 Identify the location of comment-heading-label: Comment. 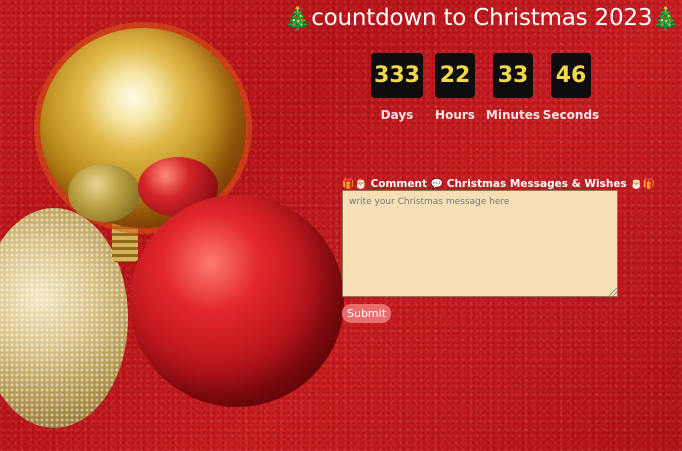
(398, 184).